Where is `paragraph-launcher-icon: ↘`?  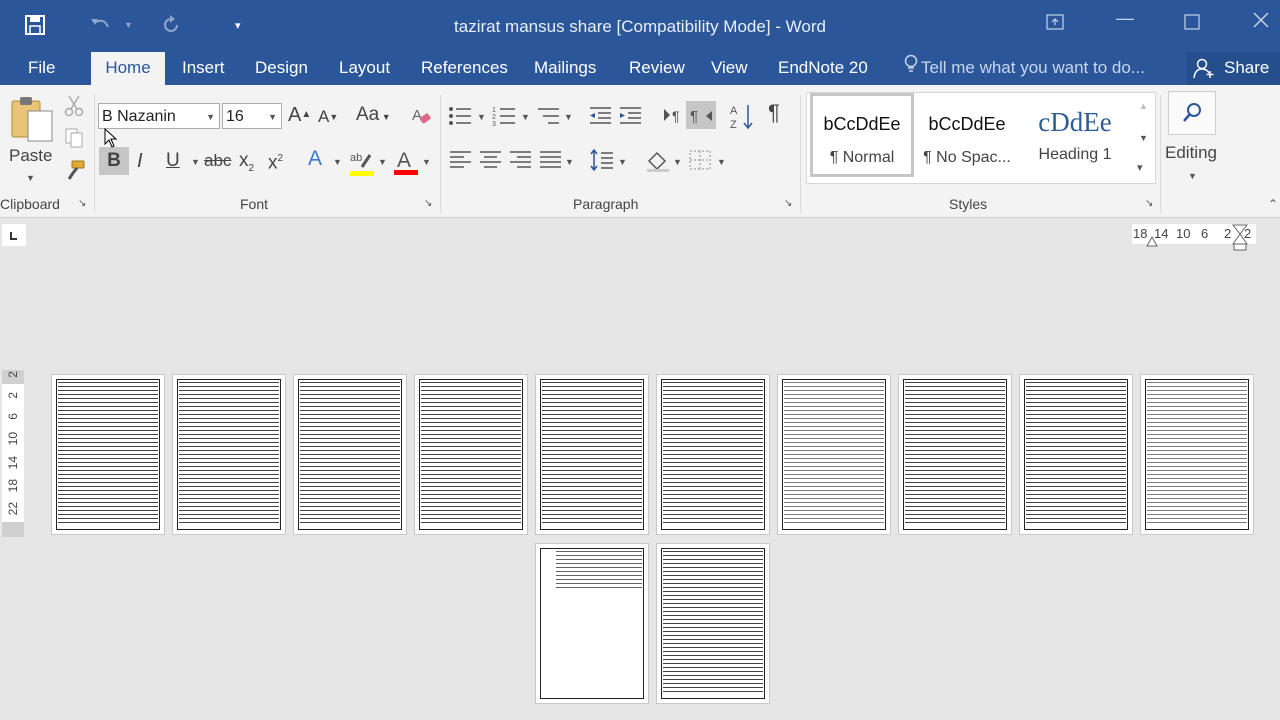 paragraph-launcher-icon: ↘ is located at coordinates (788, 203).